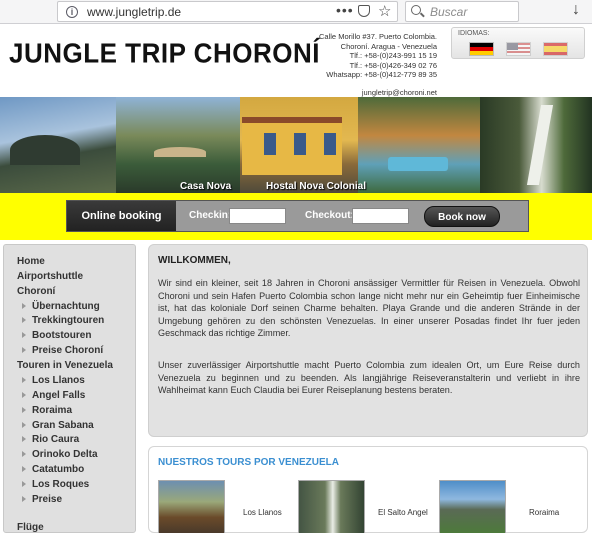 The width and height of the screenshot is (592, 533). I want to click on banner-caption: Casa Nova, so click(206, 186).